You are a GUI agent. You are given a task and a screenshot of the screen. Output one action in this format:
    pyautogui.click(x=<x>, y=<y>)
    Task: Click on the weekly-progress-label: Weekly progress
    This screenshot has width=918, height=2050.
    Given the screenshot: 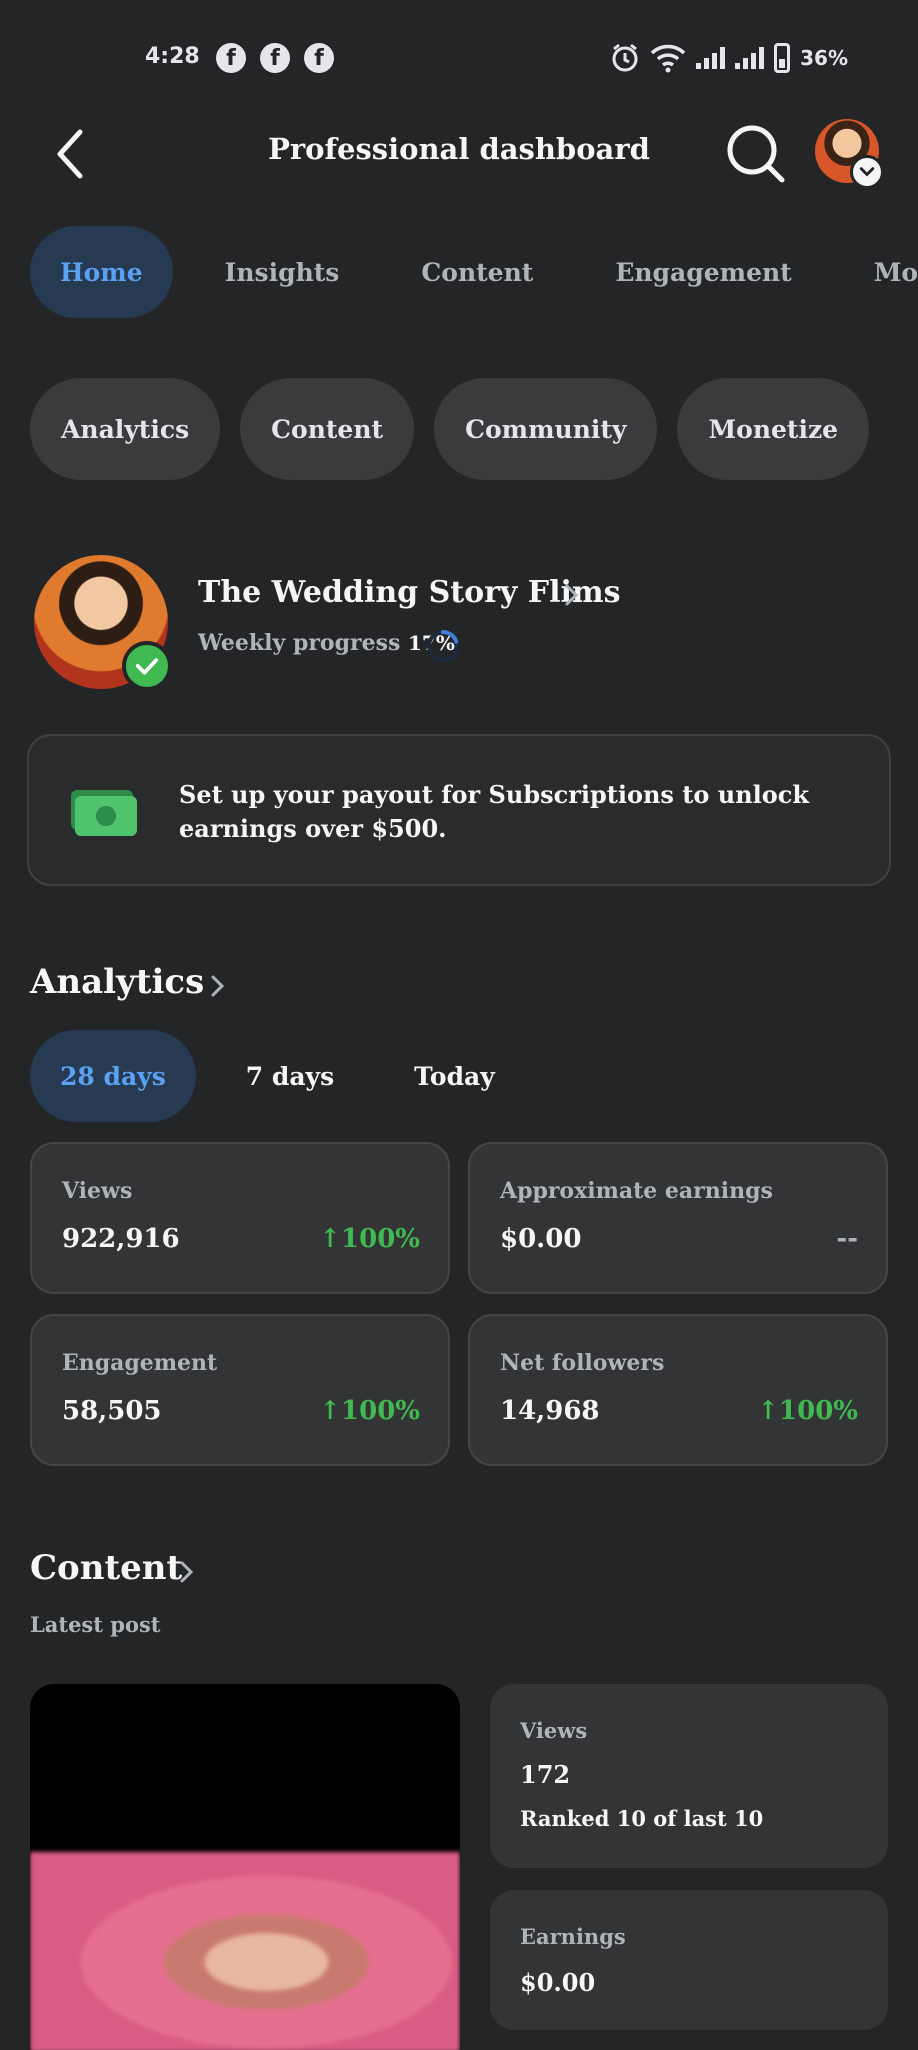 What is the action you would take?
    pyautogui.click(x=299, y=643)
    